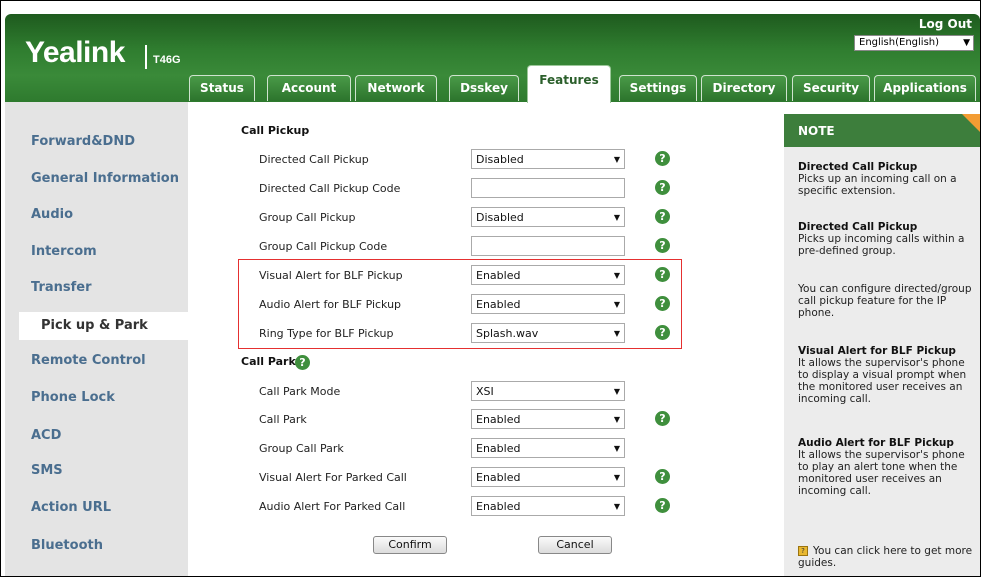  What do you see at coordinates (876, 443) in the screenshot?
I see `note-heading: Audio Alert for BLF Pickup` at bounding box center [876, 443].